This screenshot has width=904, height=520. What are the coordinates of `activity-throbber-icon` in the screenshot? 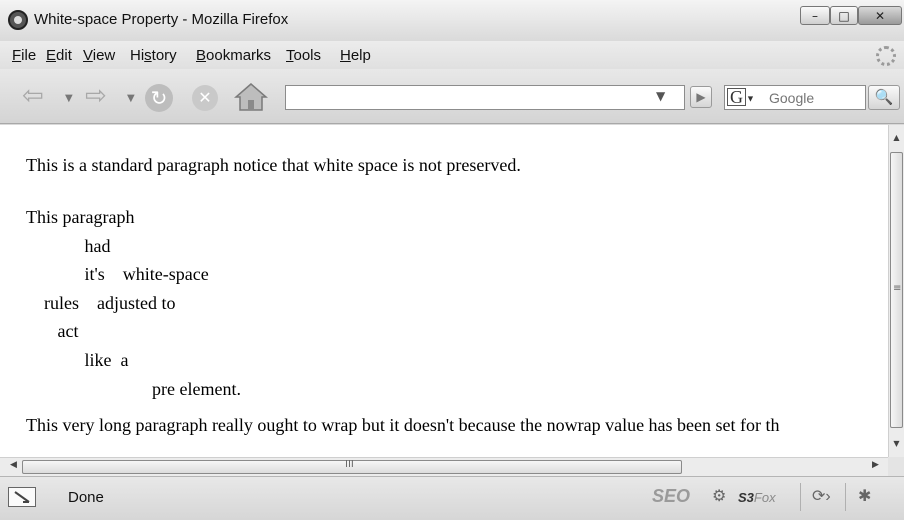 It's located at (886, 56).